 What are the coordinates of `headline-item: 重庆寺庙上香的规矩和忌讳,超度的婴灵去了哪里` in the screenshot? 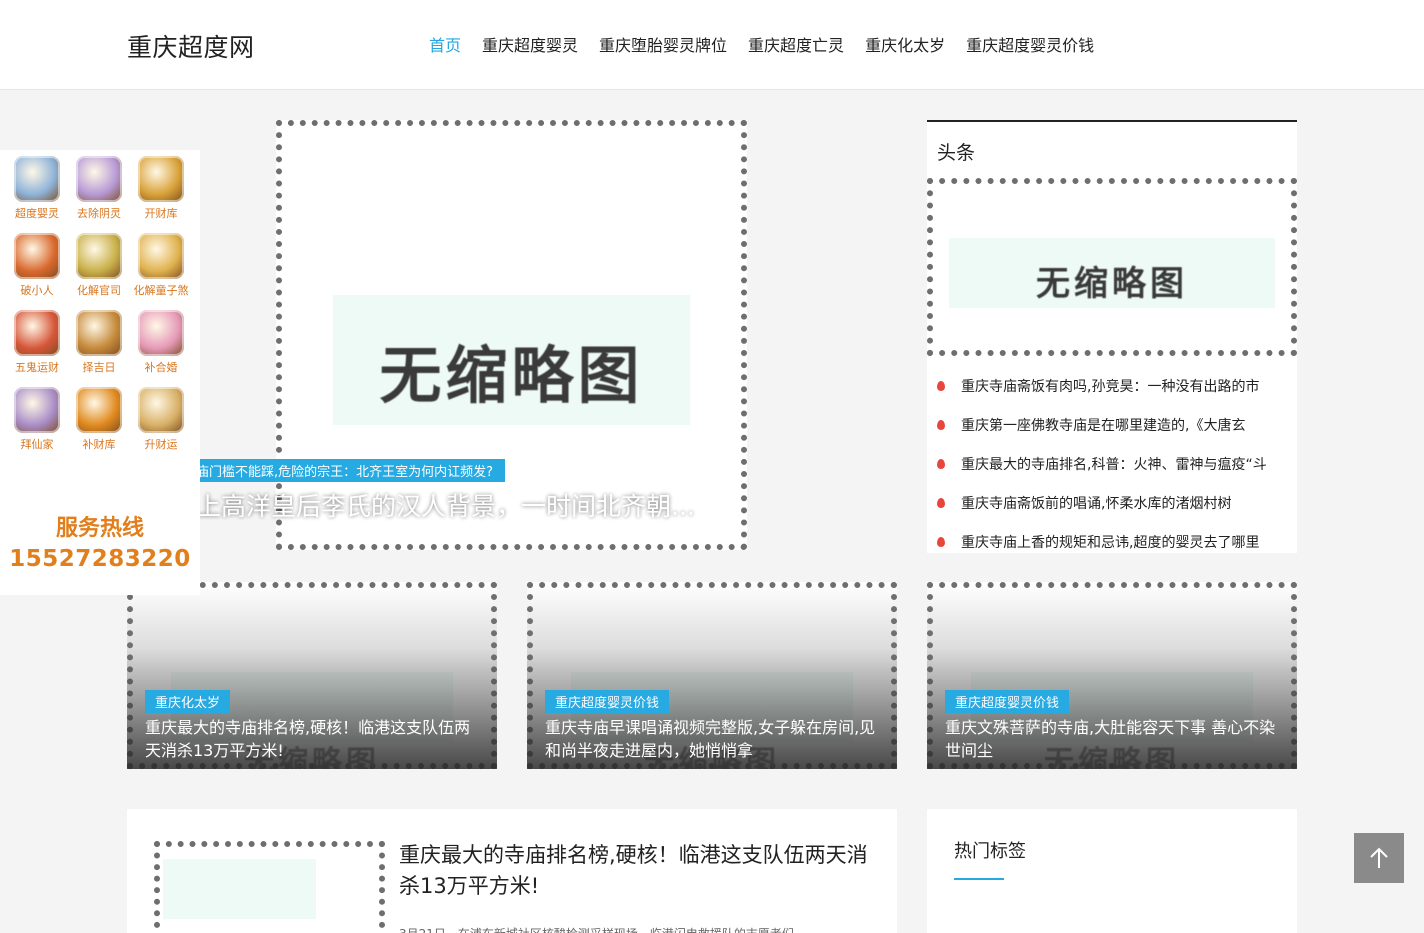 It's located at (1112, 541).